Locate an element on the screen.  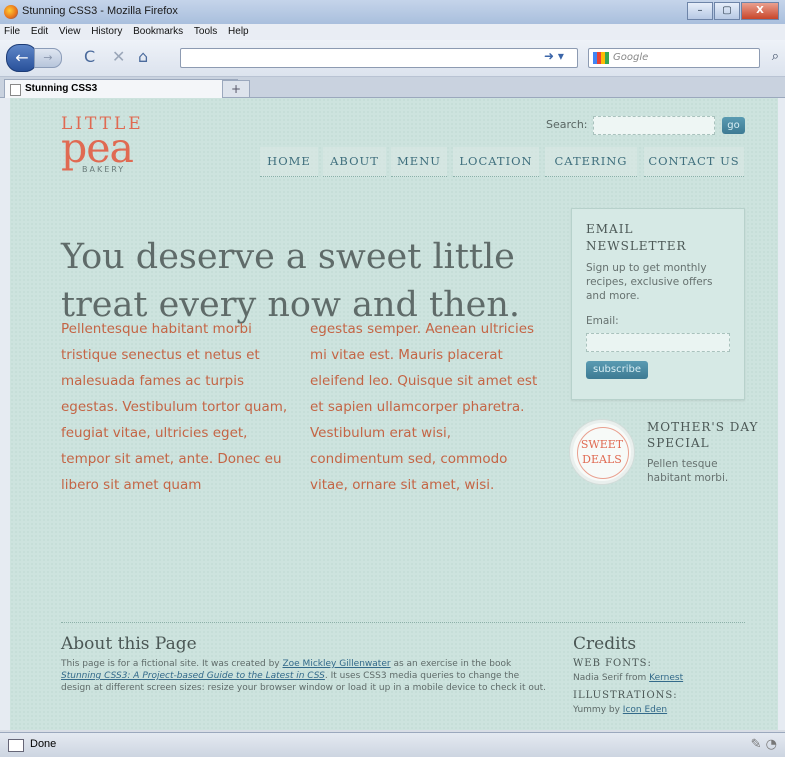
special-title: MOTHER'S DAY SPECIAL is located at coordinates (703, 435).